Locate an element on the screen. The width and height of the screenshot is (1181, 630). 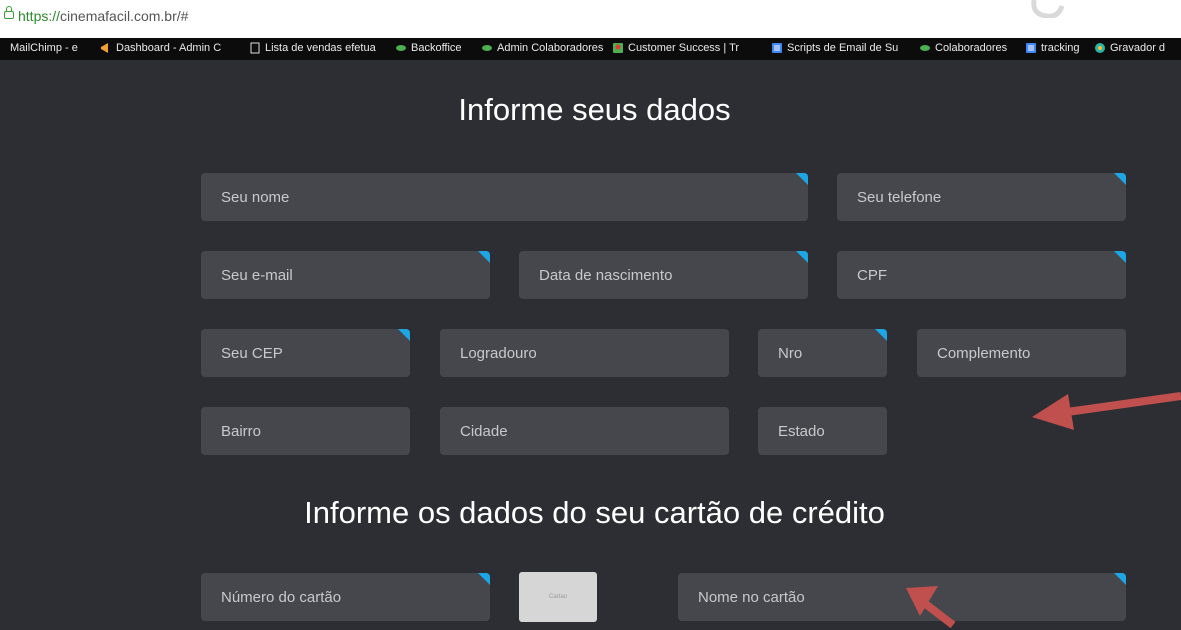
bookmark-item: Colaboradores is located at coordinates (963, 48).